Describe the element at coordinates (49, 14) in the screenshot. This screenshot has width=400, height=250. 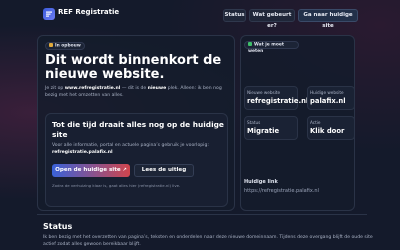
I see `logo-icon` at that location.